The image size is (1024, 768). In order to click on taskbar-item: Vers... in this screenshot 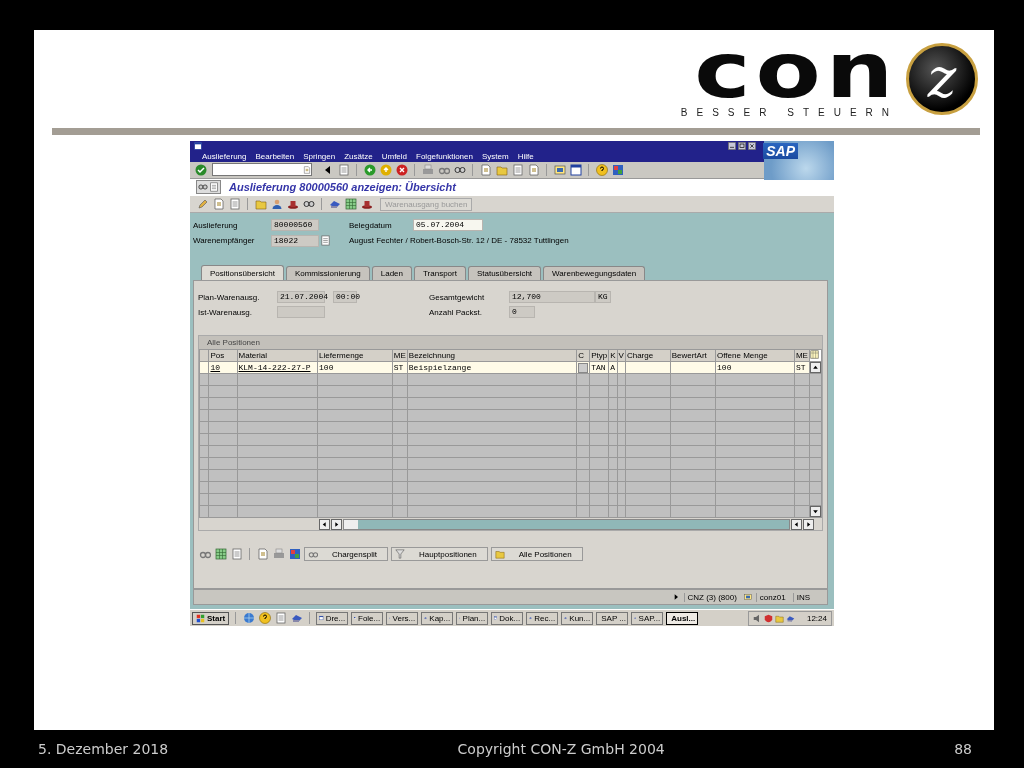, I will do `click(402, 618)`.